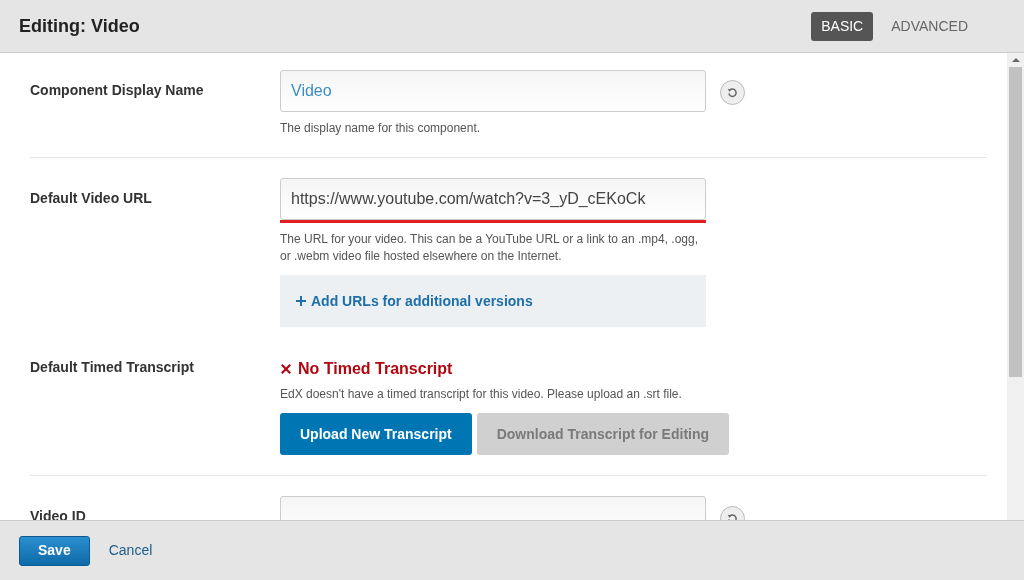 This screenshot has width=1024, height=580. I want to click on reset-button, so click(732, 92).